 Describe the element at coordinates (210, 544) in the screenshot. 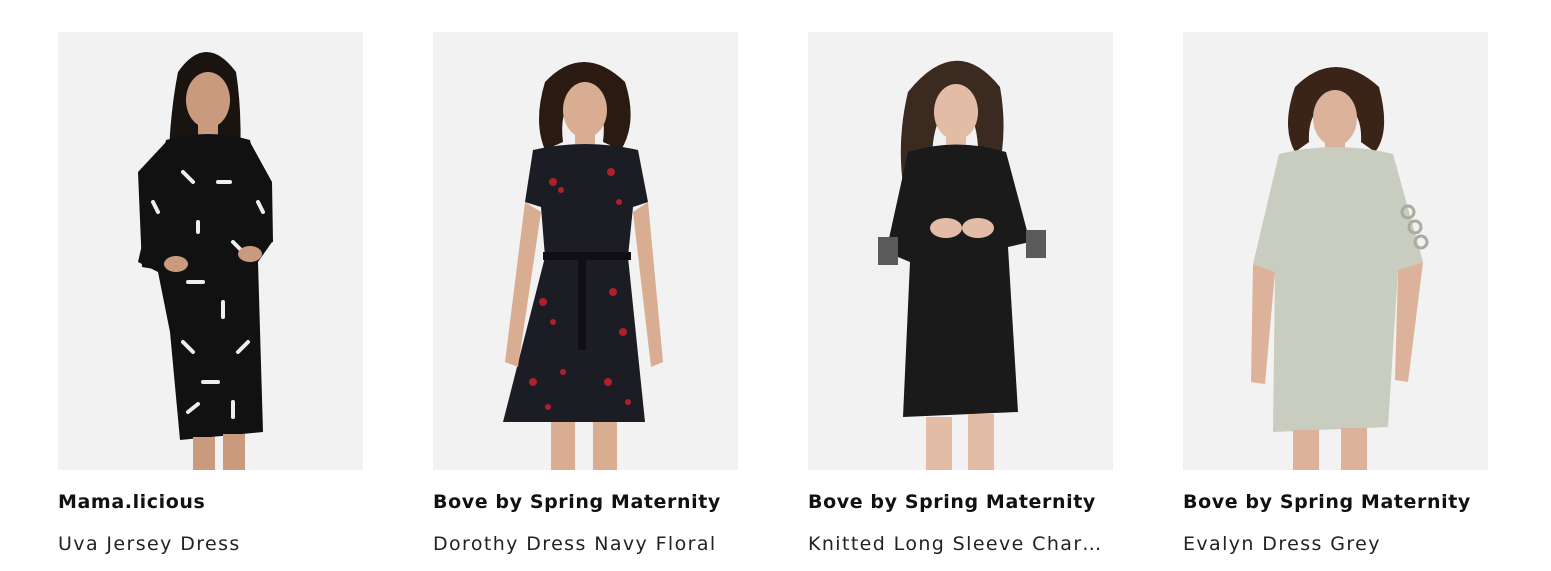

I see `product-name: Uva Jersey Dress` at that location.